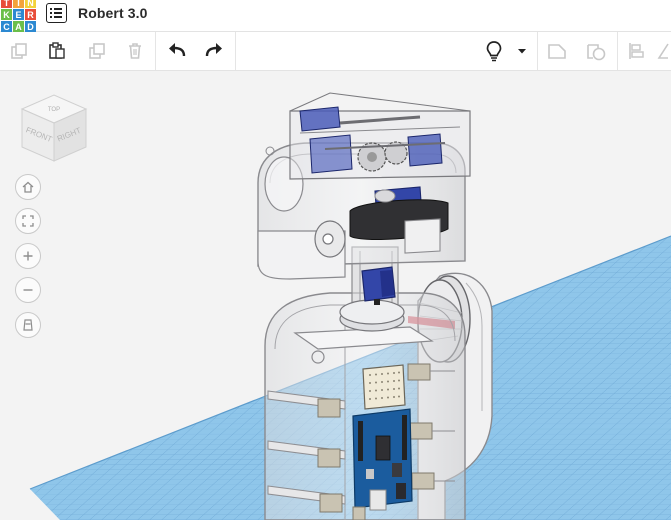 Image resolution: width=671 pixels, height=520 pixels. What do you see at coordinates (18, 4) in the screenshot?
I see `logo-letter: I` at bounding box center [18, 4].